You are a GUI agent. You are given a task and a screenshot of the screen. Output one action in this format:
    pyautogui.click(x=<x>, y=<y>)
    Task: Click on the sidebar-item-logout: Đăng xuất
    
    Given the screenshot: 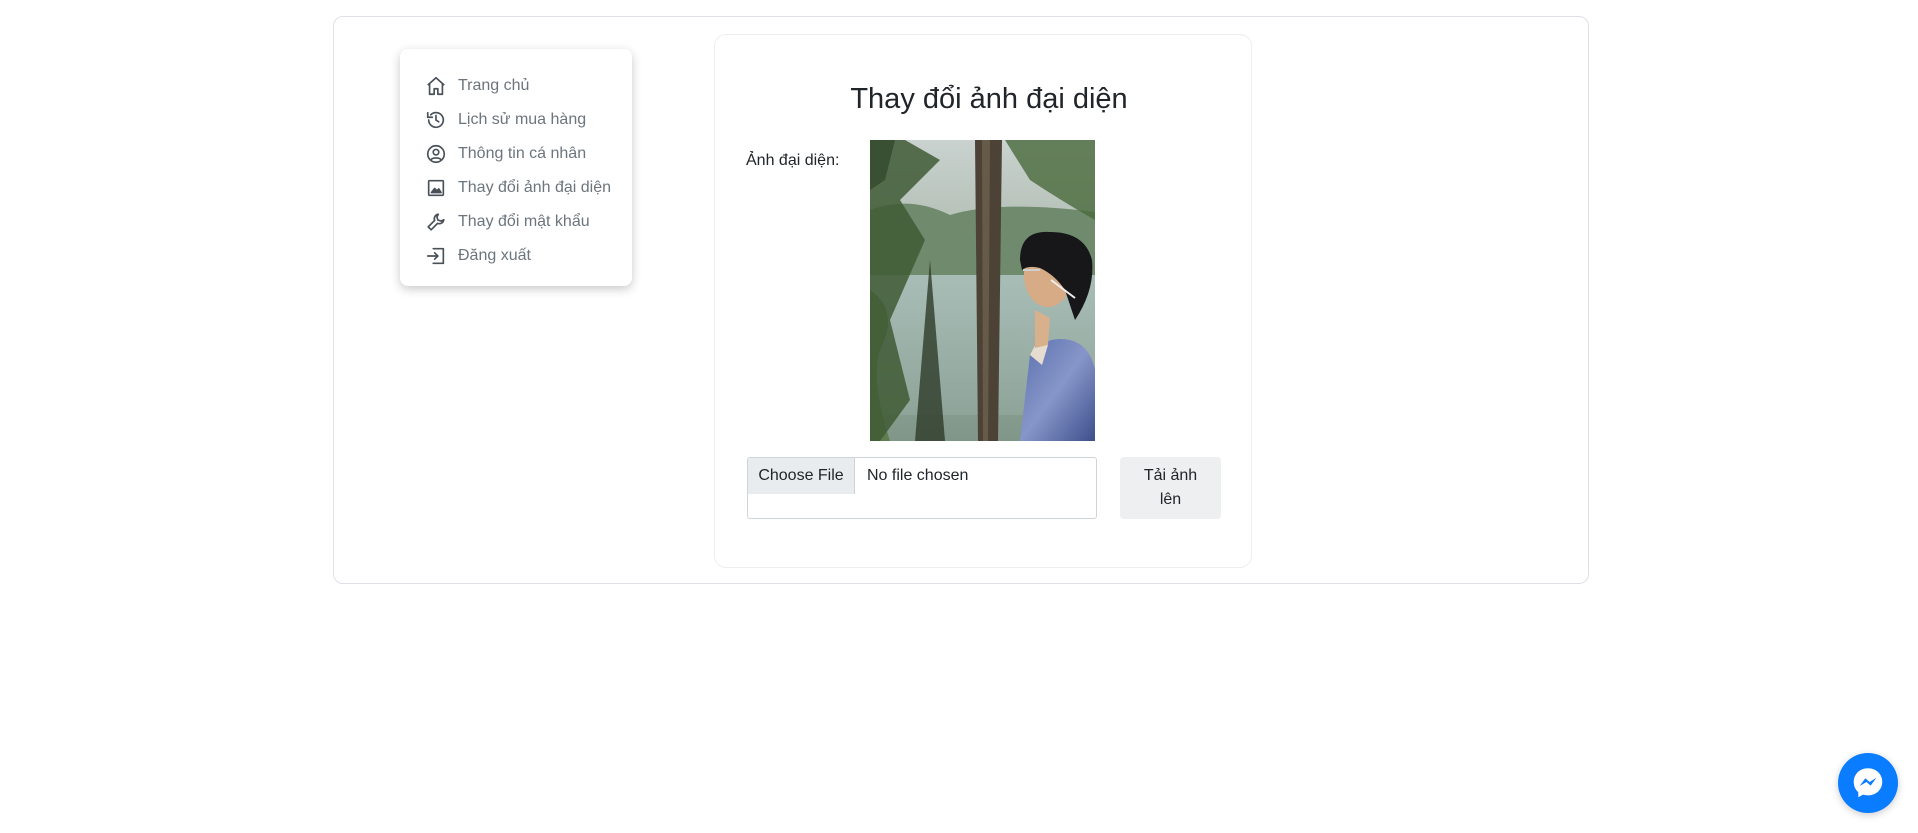 What is the action you would take?
    pyautogui.click(x=516, y=256)
    